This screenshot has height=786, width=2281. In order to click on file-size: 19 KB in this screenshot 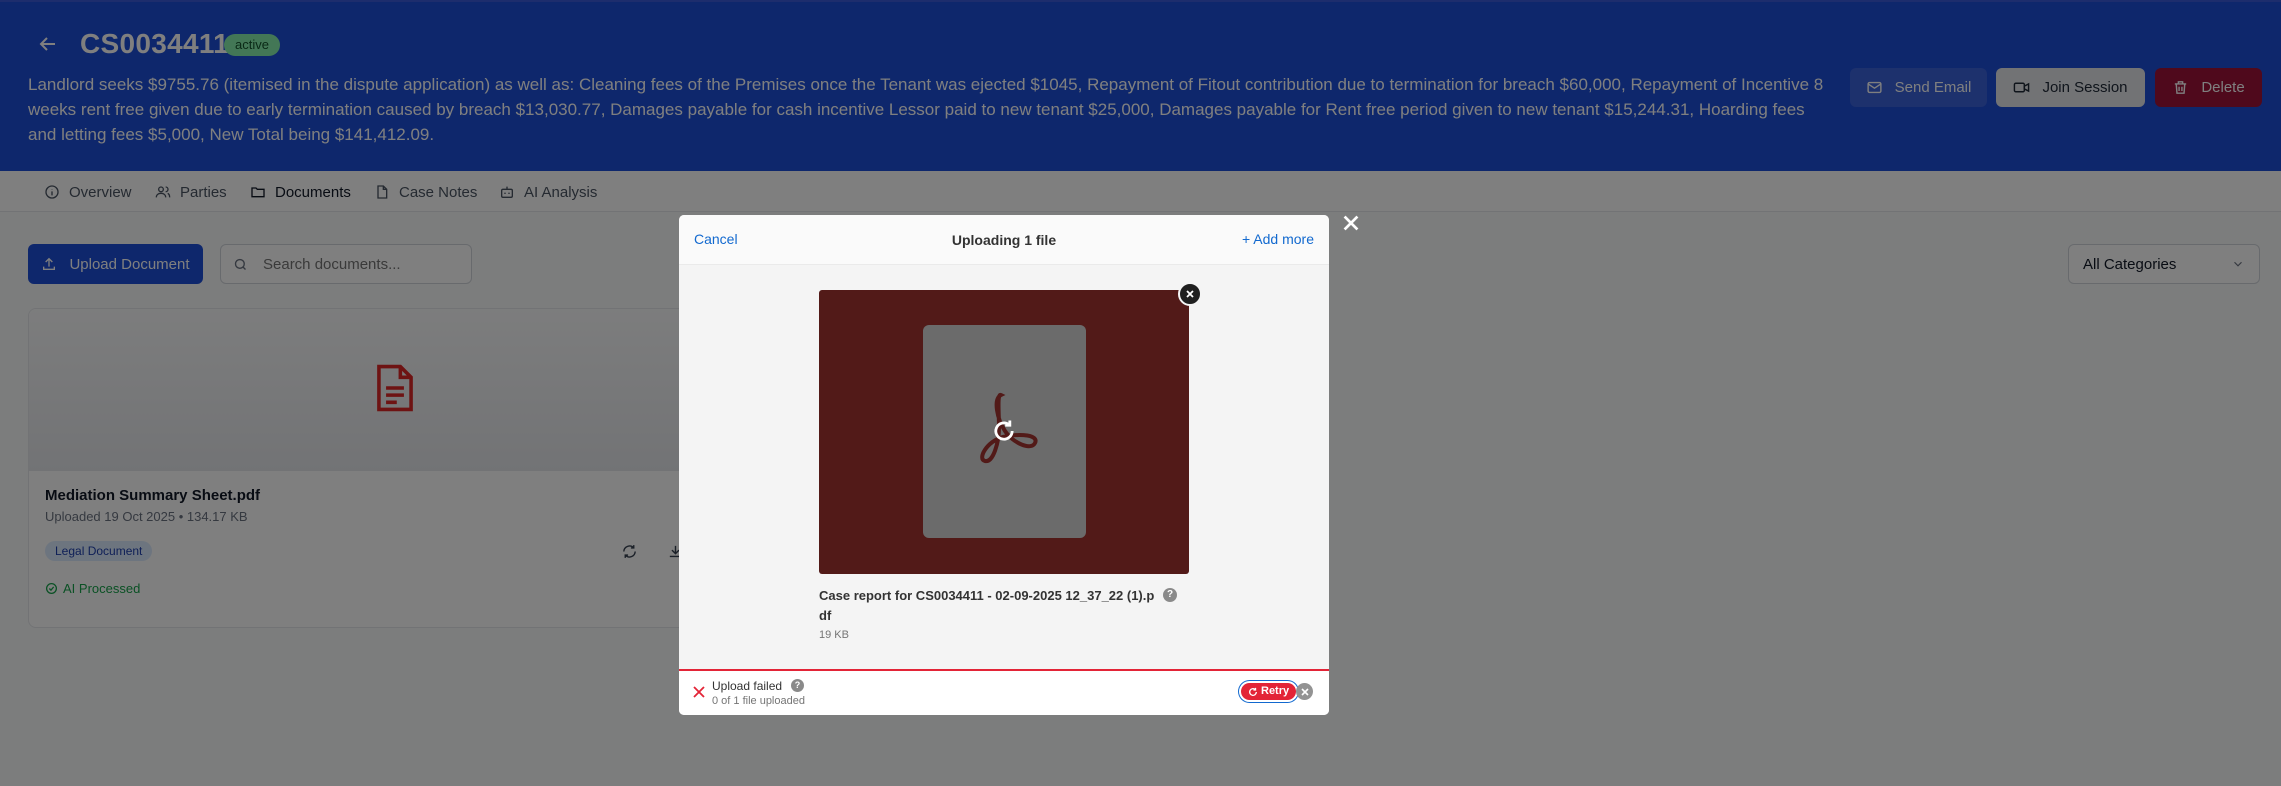, I will do `click(834, 635)`.